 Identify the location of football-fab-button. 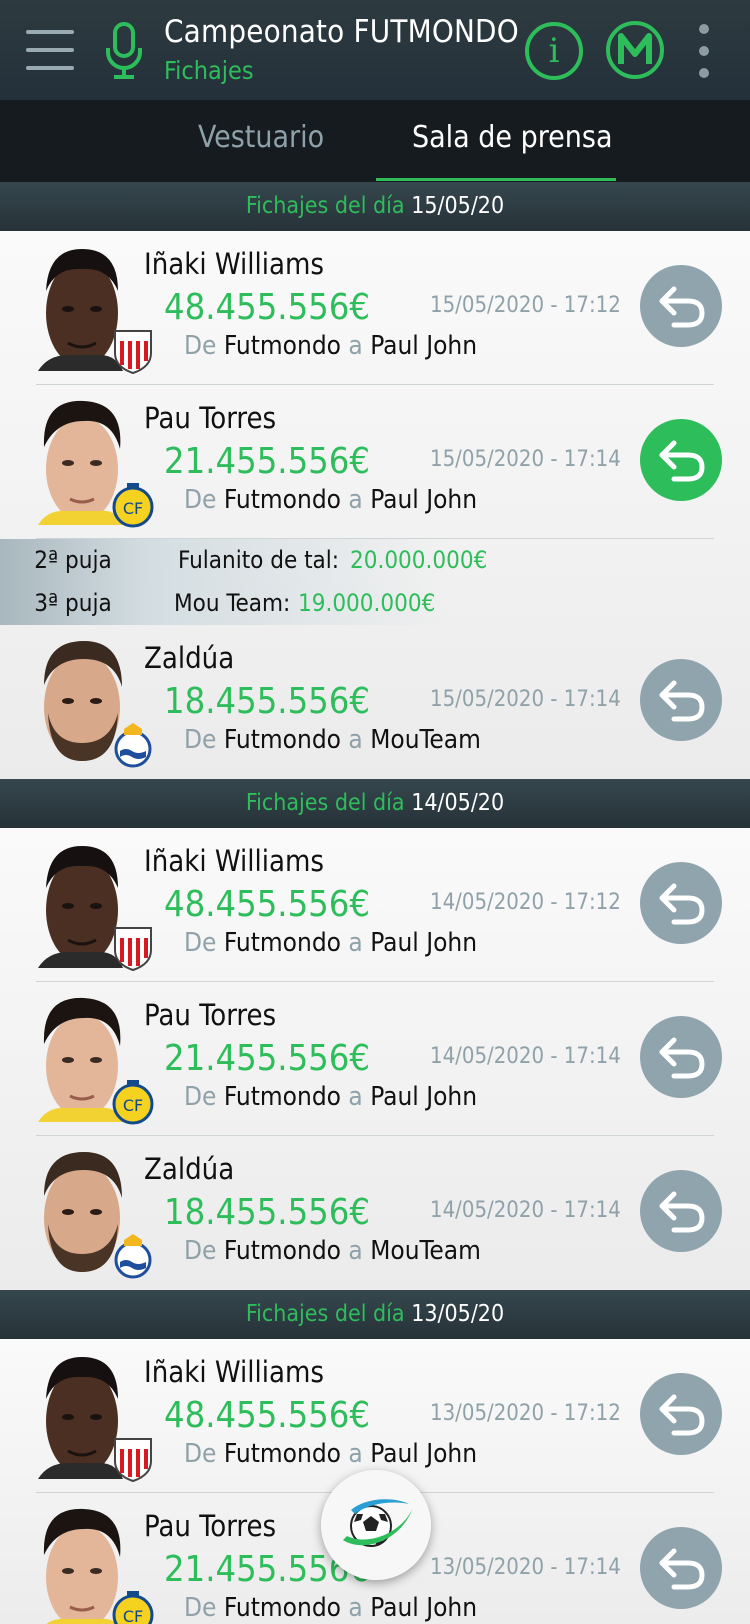
(376, 1525).